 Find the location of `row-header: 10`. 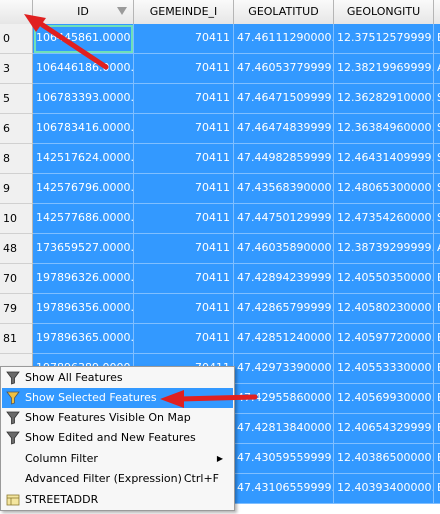

row-header: 10 is located at coordinates (16, 219).